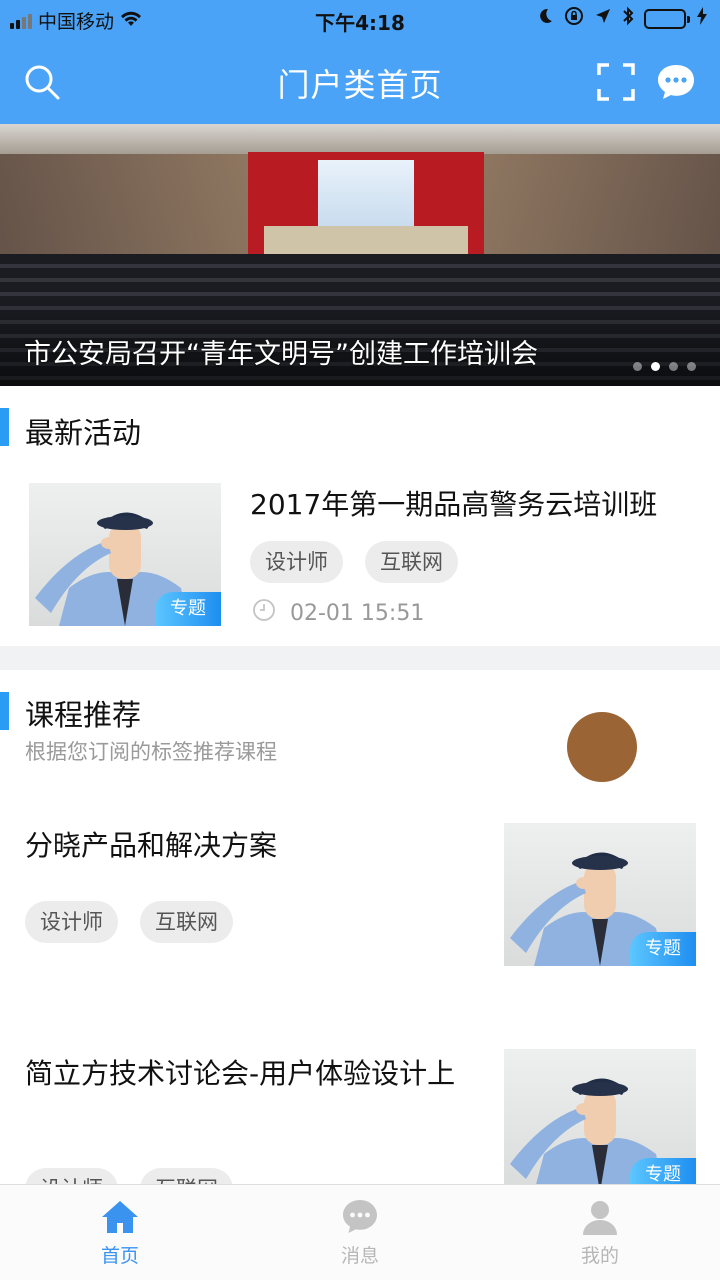  Describe the element at coordinates (600, 1218) in the screenshot. I see `user-icon` at that location.